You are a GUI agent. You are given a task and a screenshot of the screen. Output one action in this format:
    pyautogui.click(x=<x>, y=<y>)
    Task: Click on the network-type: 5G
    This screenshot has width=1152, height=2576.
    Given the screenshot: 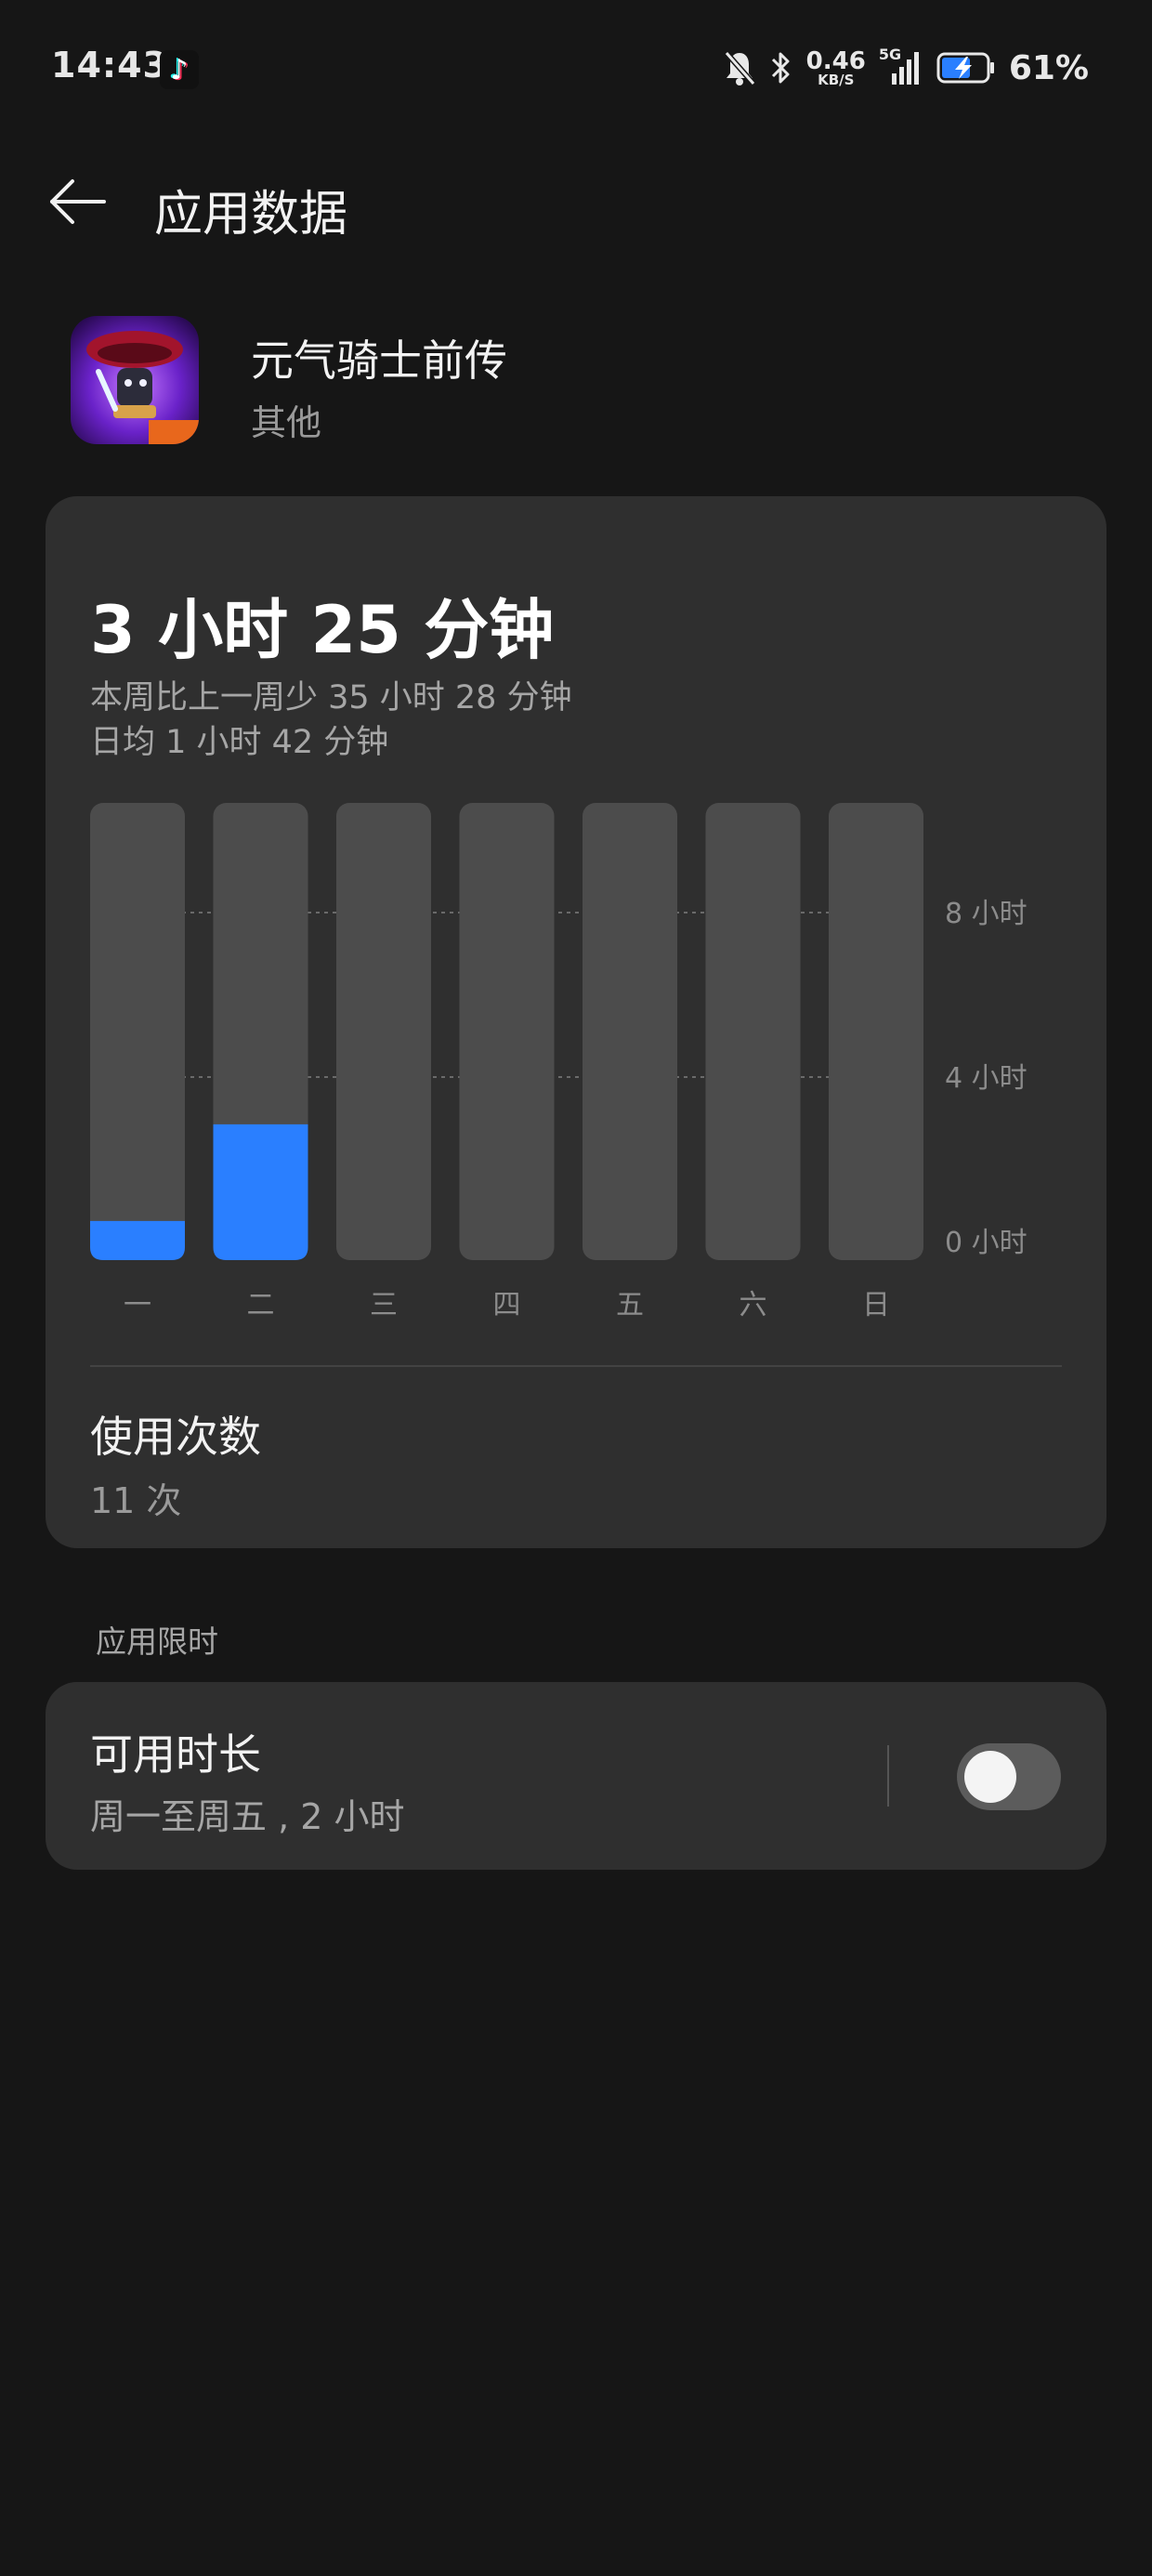 What is the action you would take?
    pyautogui.click(x=890, y=54)
    